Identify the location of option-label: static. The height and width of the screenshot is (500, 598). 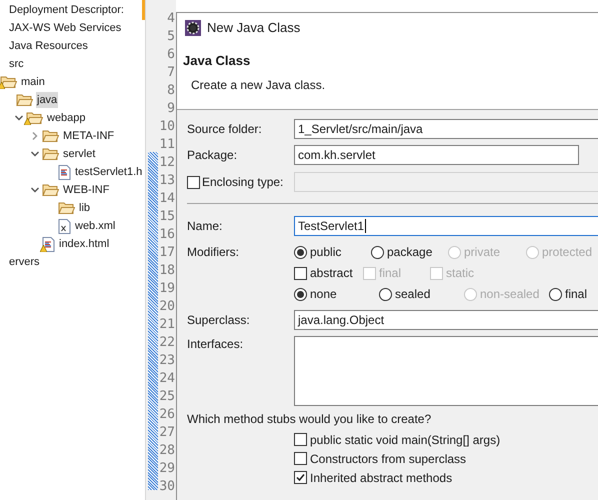
(460, 273).